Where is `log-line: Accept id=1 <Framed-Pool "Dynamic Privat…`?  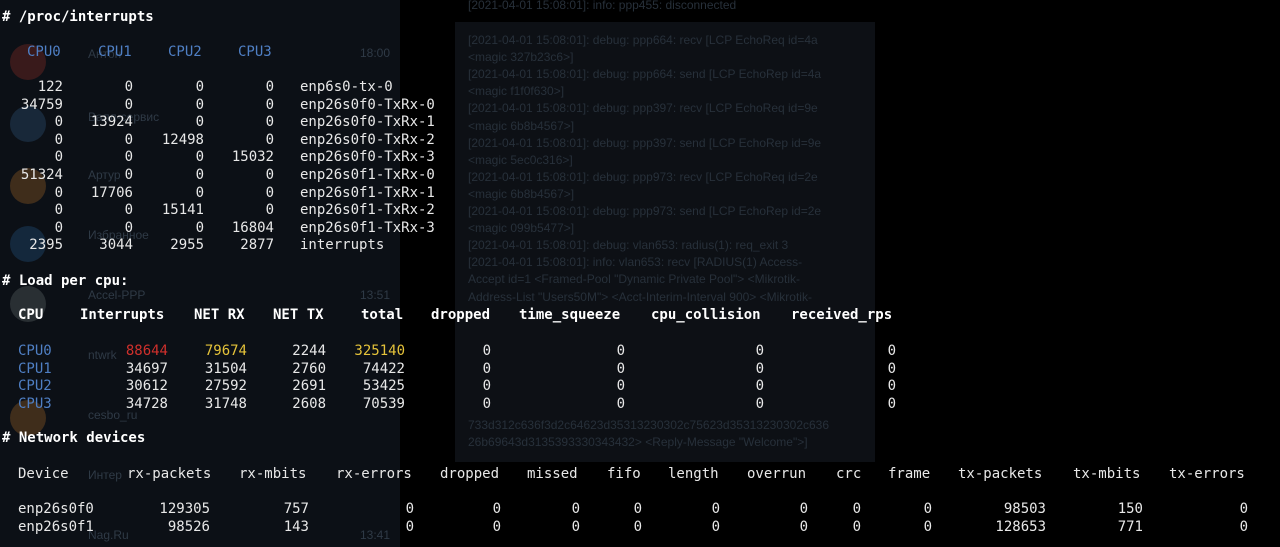 log-line: Accept id=1 <Framed-Pool "Dynamic Privat… is located at coordinates (634, 279).